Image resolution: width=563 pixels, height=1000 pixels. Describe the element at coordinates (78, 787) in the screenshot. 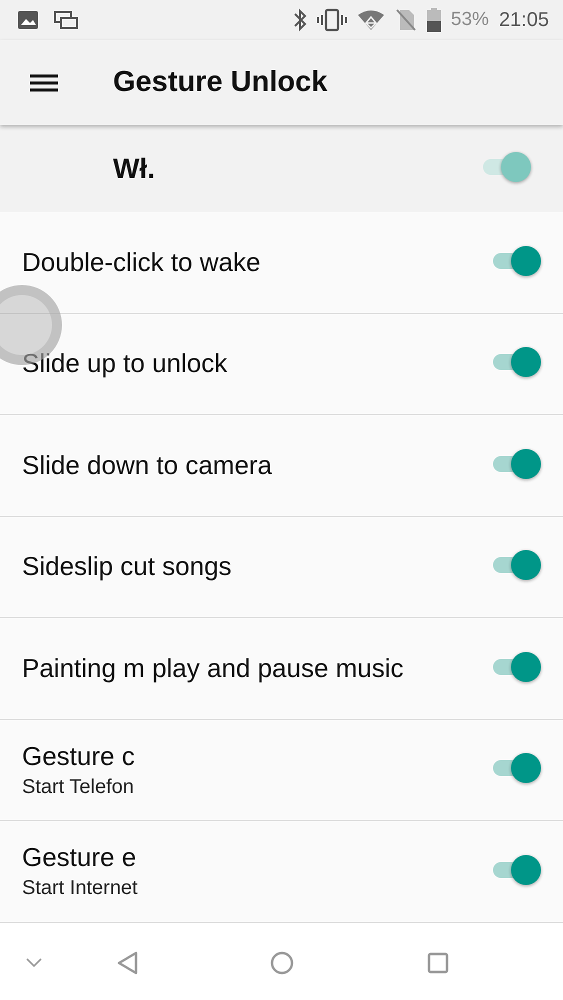

I see `setting-description: Start Telefon` at that location.